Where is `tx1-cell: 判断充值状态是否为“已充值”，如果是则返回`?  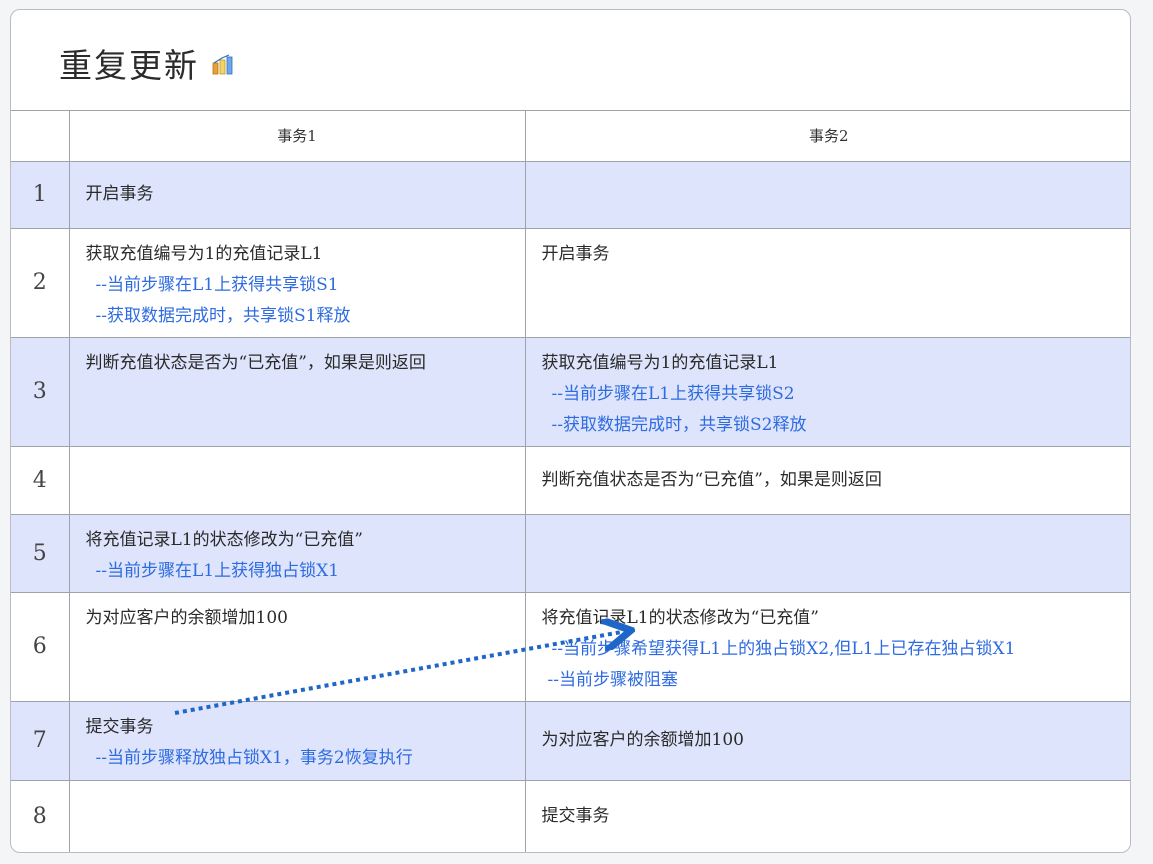 tx1-cell: 判断充值状态是否为“已充值”，如果是则返回 is located at coordinates (297, 391).